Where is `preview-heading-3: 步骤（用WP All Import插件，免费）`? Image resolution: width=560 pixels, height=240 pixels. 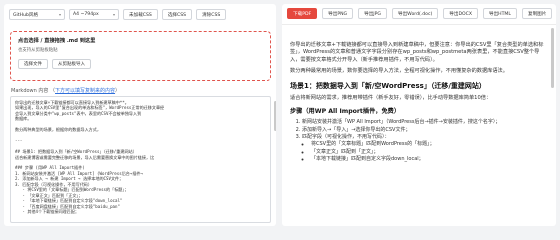 preview-heading-3: 步骤（用WP All Import插件，免费） is located at coordinates (345, 112).